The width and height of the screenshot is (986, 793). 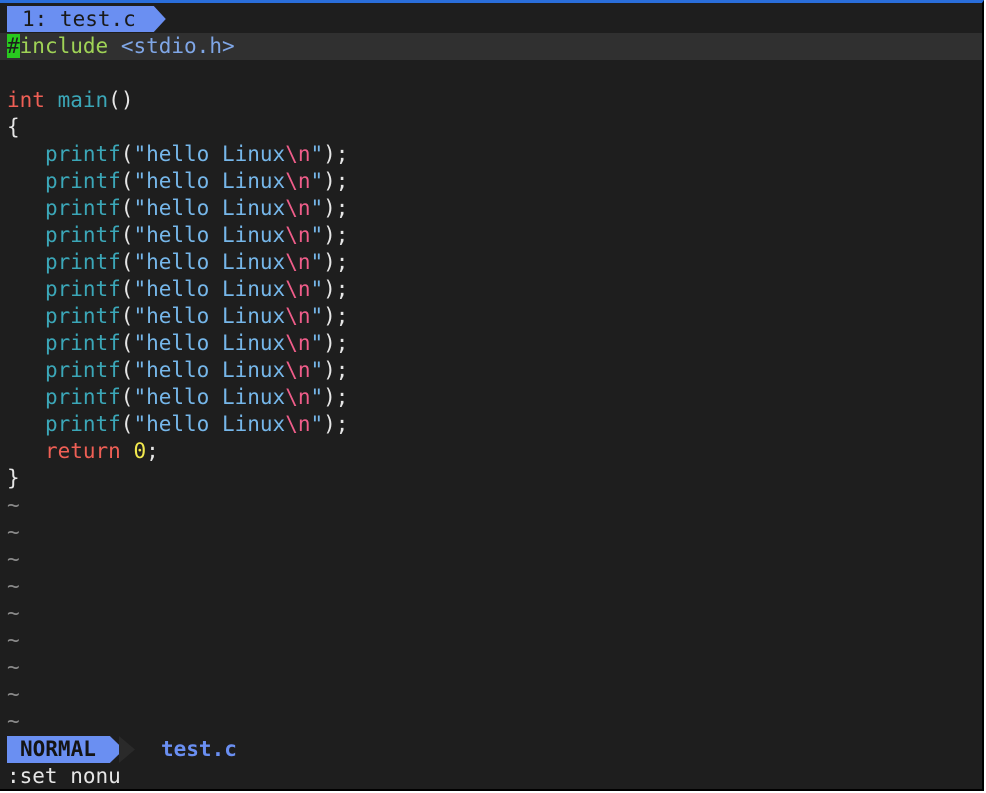 What do you see at coordinates (26, 100) in the screenshot?
I see `type-keyword: int` at bounding box center [26, 100].